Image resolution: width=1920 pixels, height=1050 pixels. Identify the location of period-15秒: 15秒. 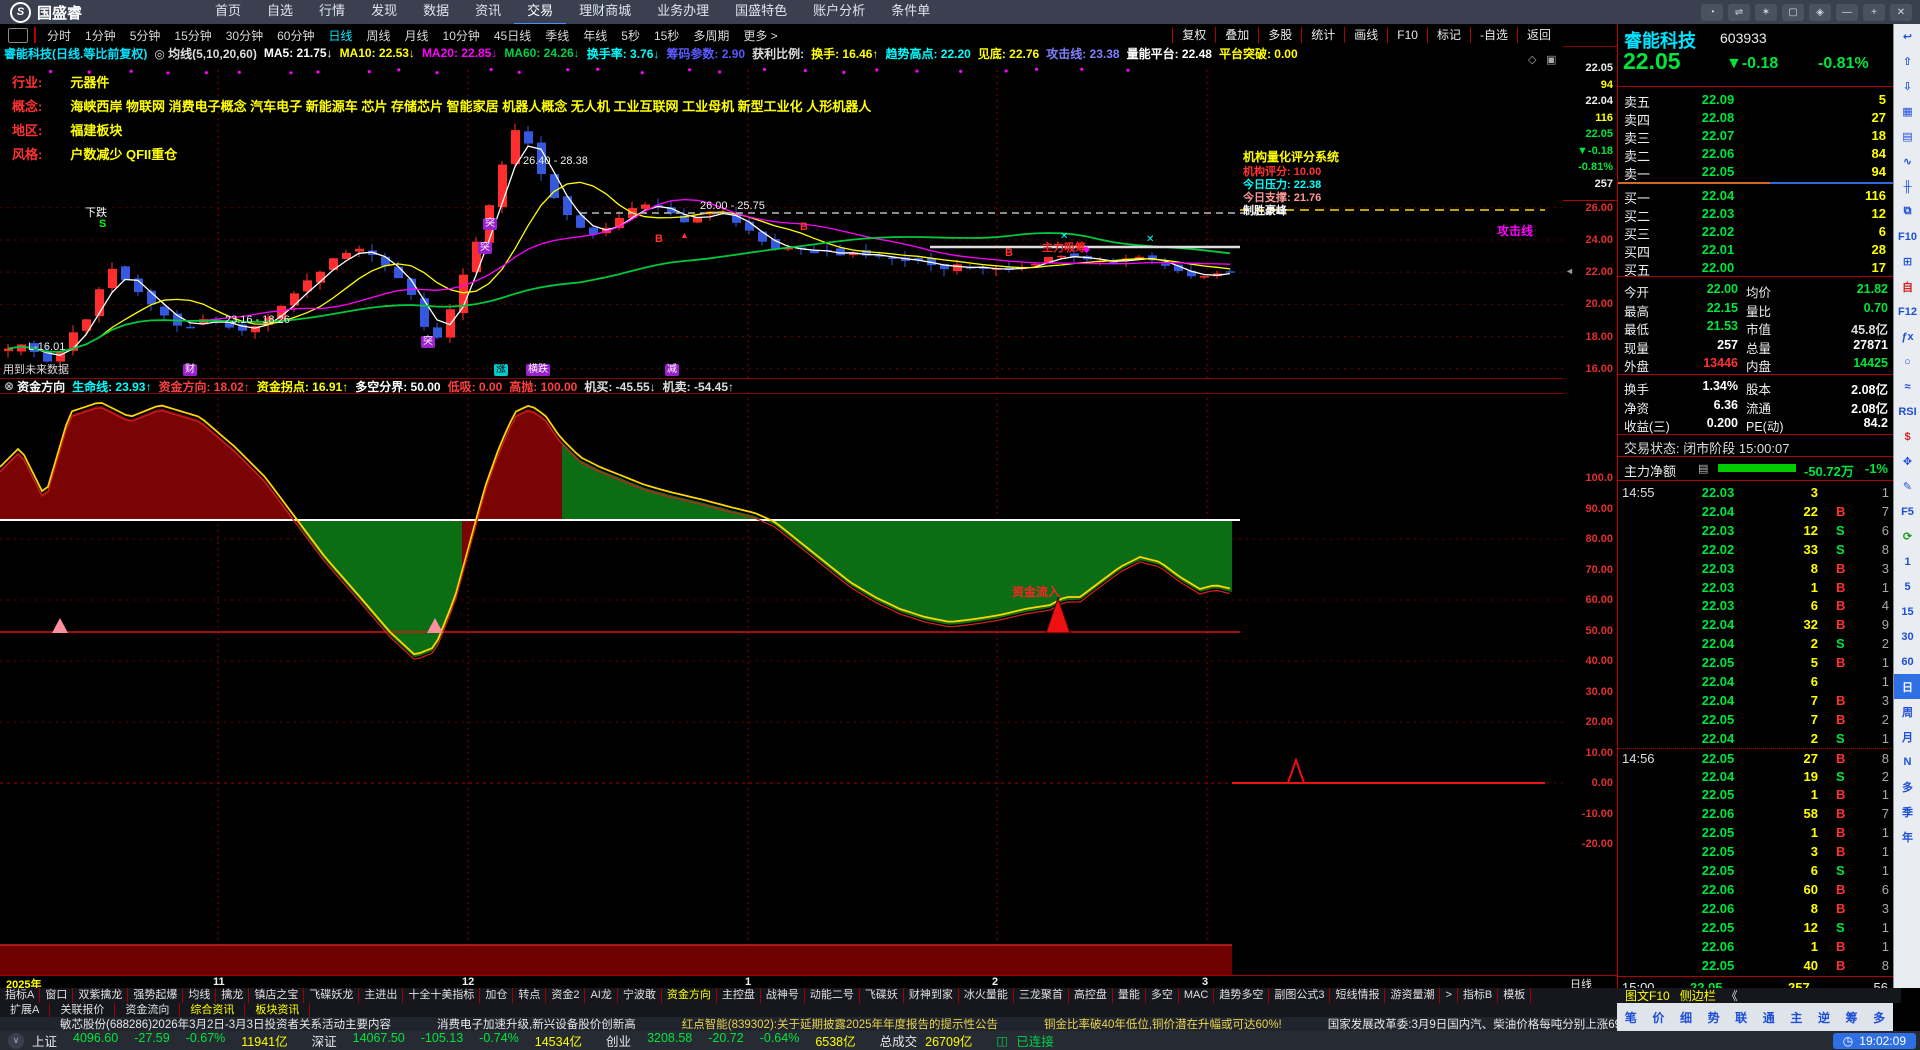
(666, 35).